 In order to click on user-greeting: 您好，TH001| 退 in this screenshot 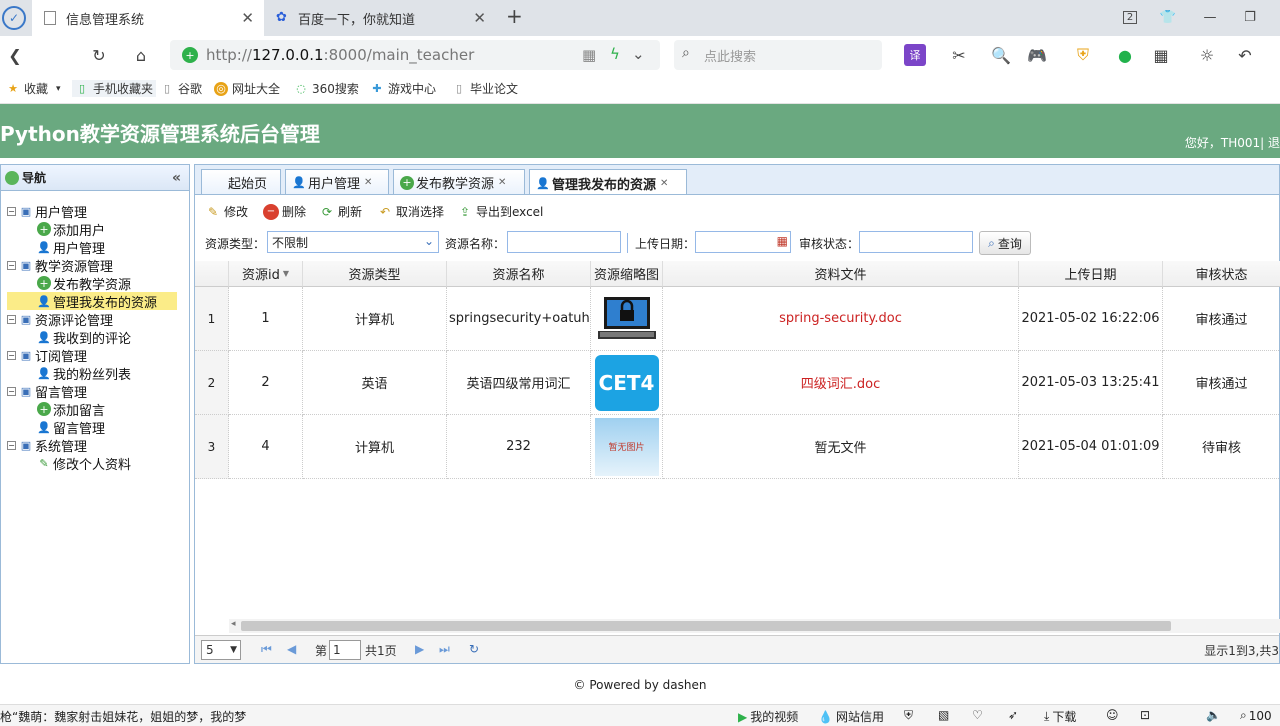, I will do `click(1232, 142)`.